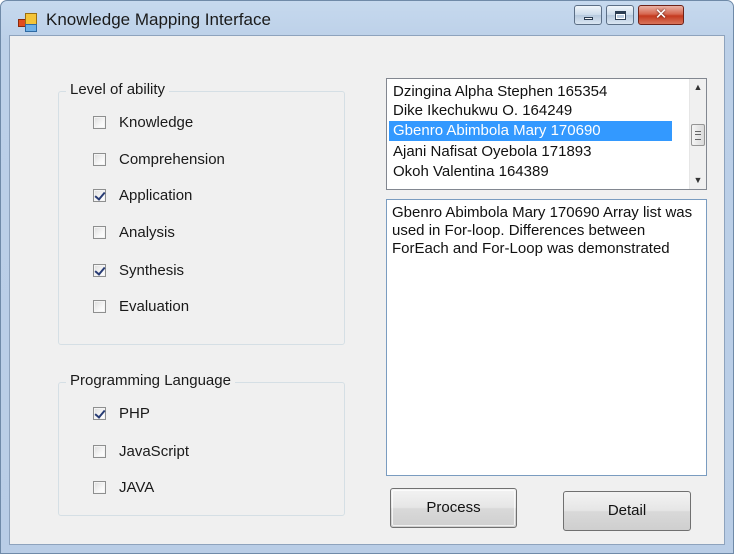  I want to click on checkbox-label: JavaScript, so click(154, 451).